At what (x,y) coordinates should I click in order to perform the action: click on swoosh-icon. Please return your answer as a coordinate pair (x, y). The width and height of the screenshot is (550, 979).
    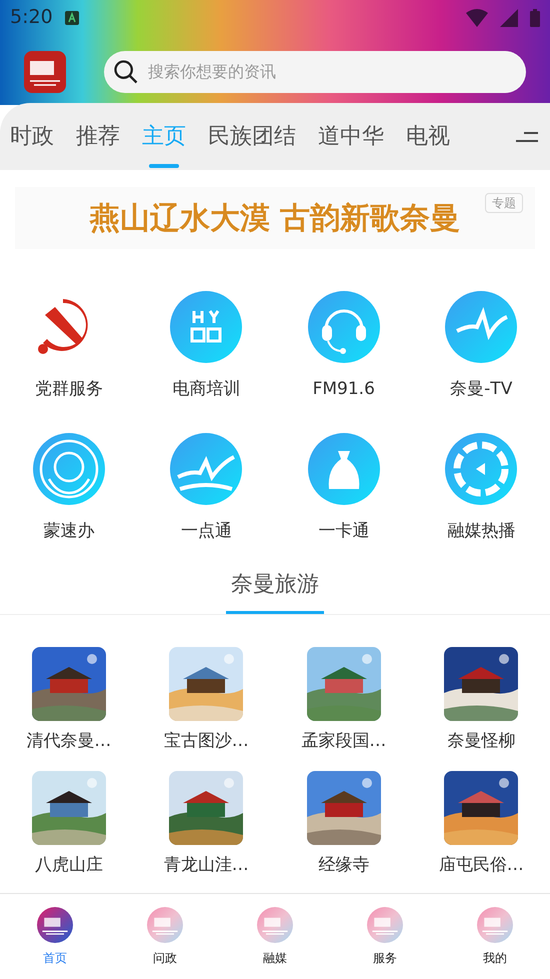
    Looking at the image, I should click on (481, 327).